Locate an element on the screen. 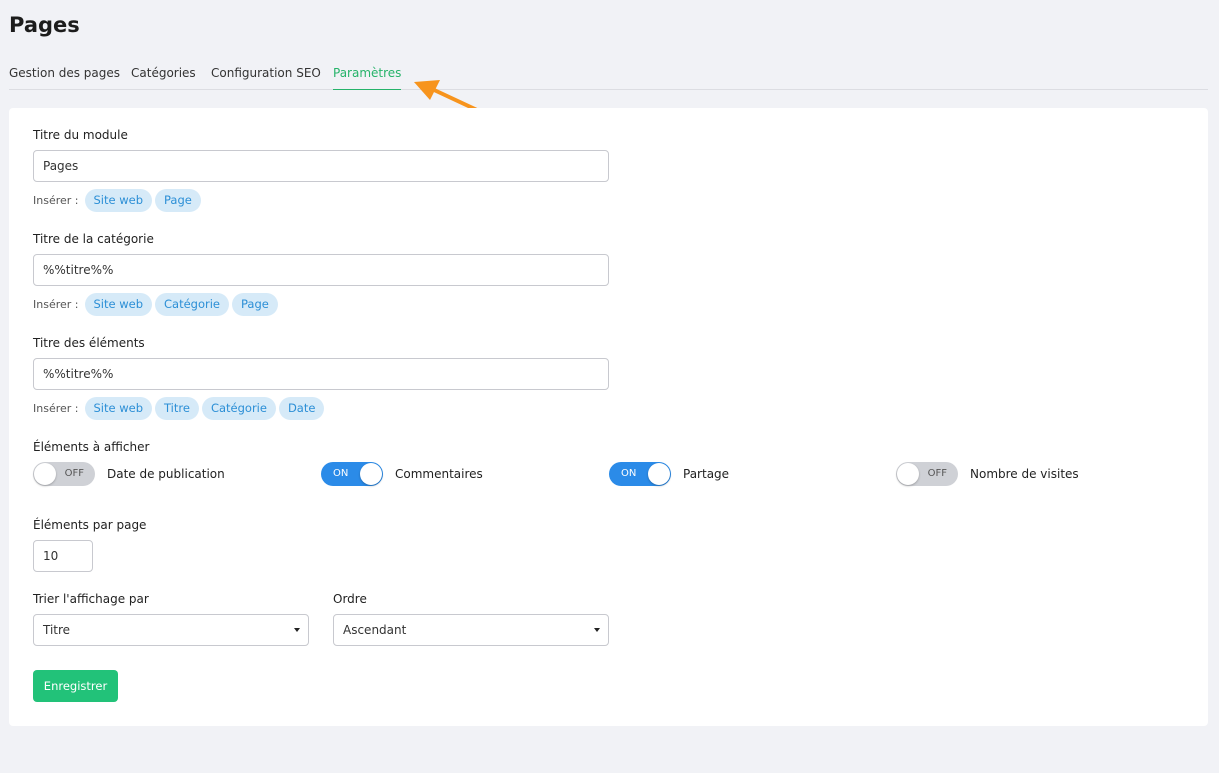 Image resolution: width=1219 pixels, height=773 pixels. elements-title-insert-row: Insérer : Site web Titre Catégorie Date is located at coordinates (180, 408).